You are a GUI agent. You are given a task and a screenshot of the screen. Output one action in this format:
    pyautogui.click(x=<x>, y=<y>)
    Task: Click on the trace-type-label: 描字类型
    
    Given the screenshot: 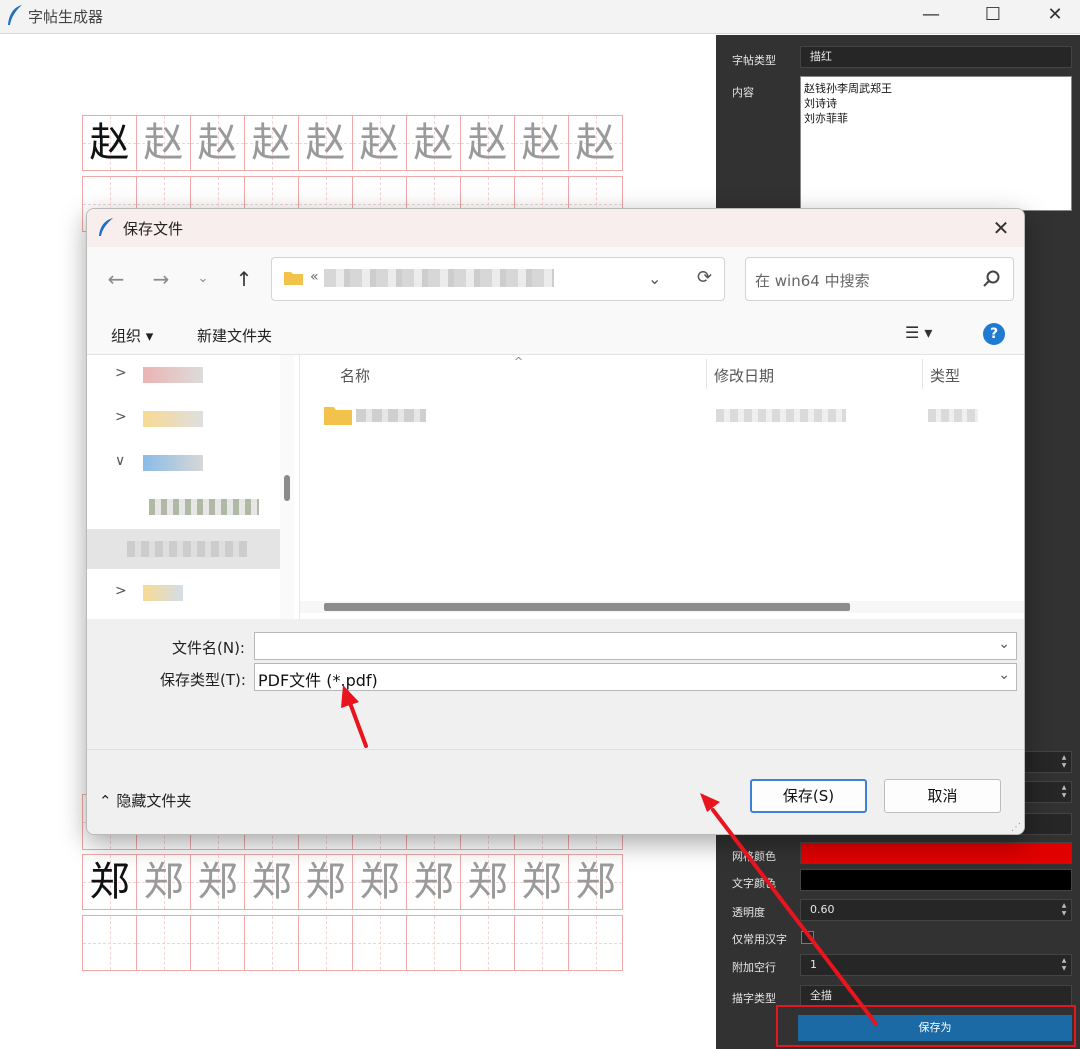 What is the action you would take?
    pyautogui.click(x=754, y=998)
    